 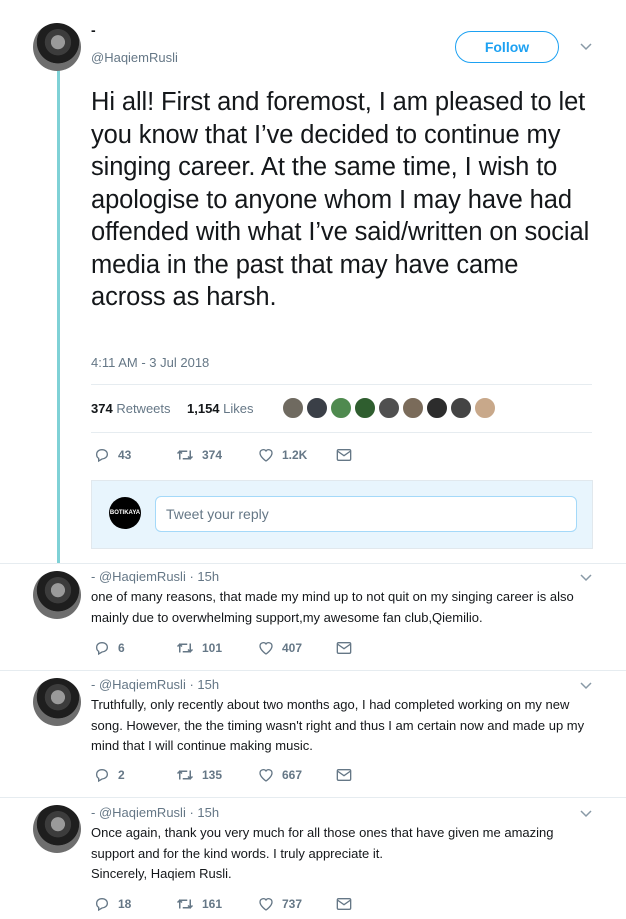 I want to click on reply-count: 43, so click(x=125, y=455).